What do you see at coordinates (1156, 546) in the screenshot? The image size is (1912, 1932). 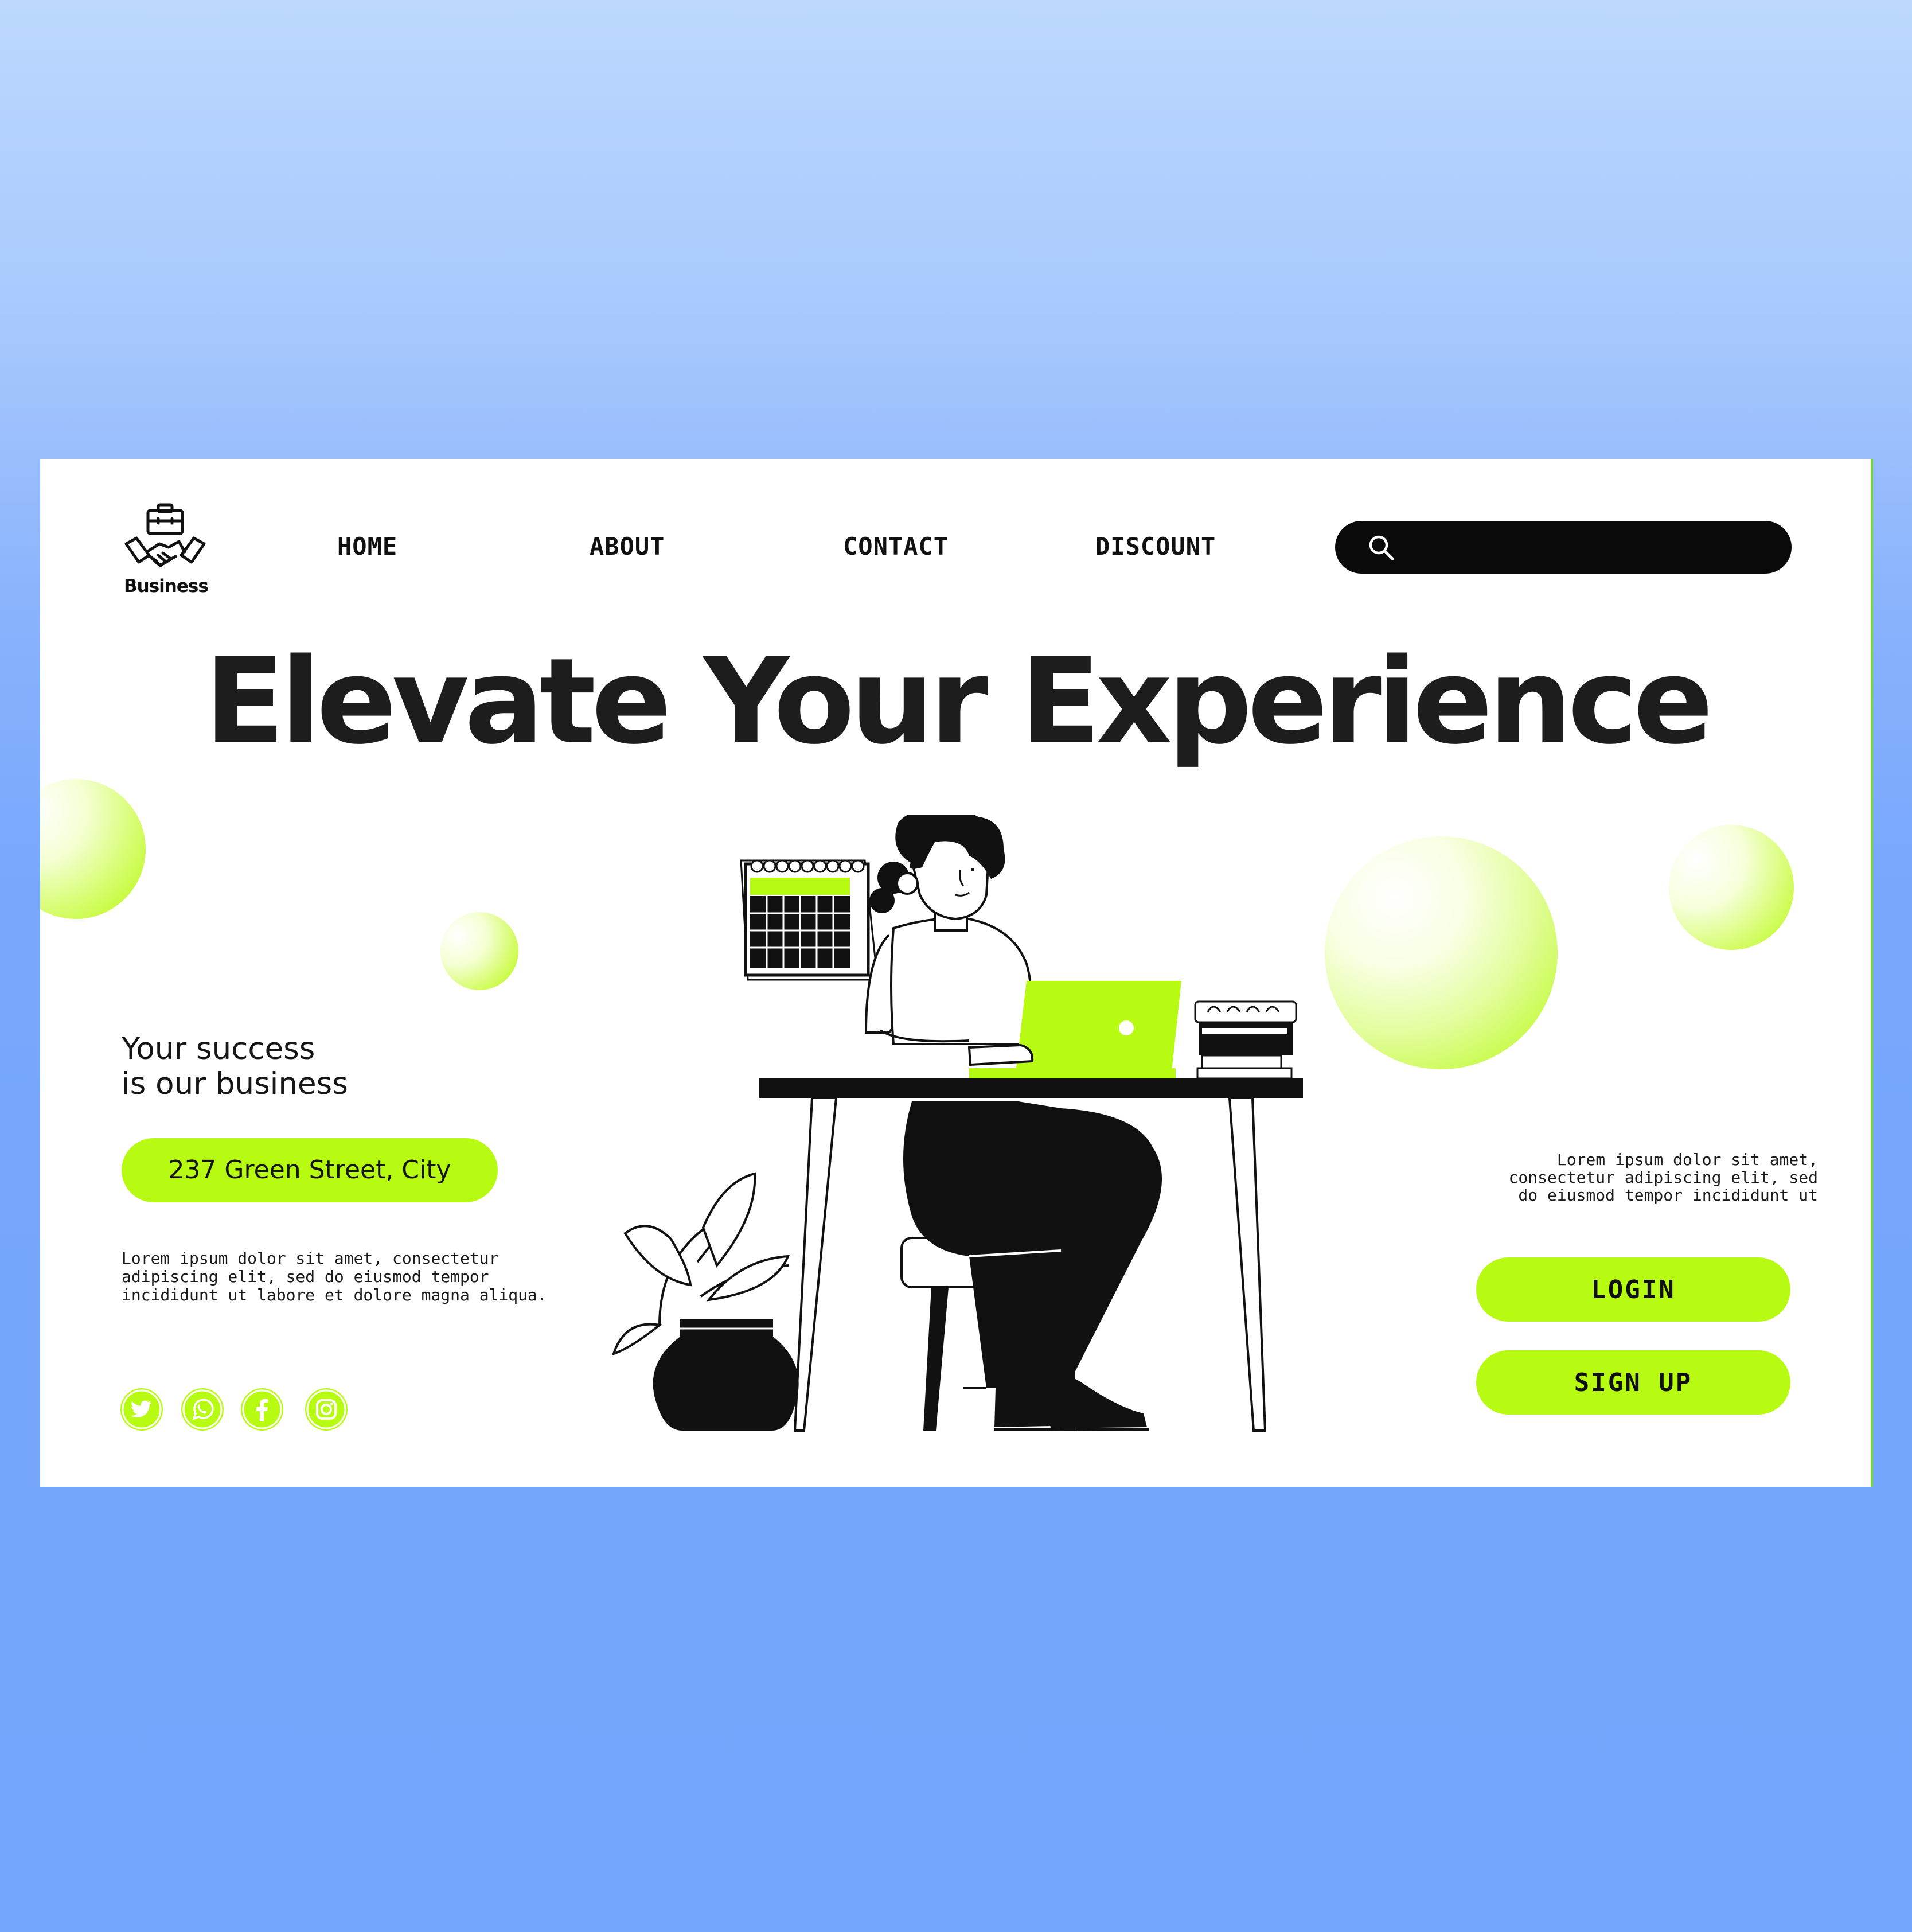 I see `nav-discount: DISCOUNT` at bounding box center [1156, 546].